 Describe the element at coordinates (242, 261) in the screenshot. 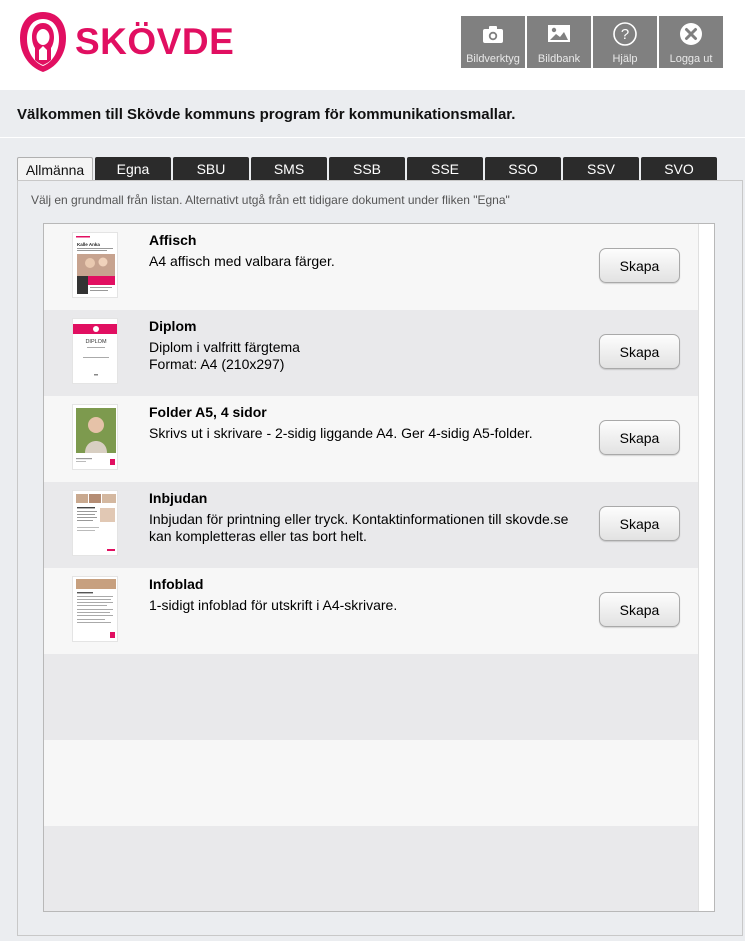

I see `template-description-line: A4 affisch med valbara färger.` at that location.